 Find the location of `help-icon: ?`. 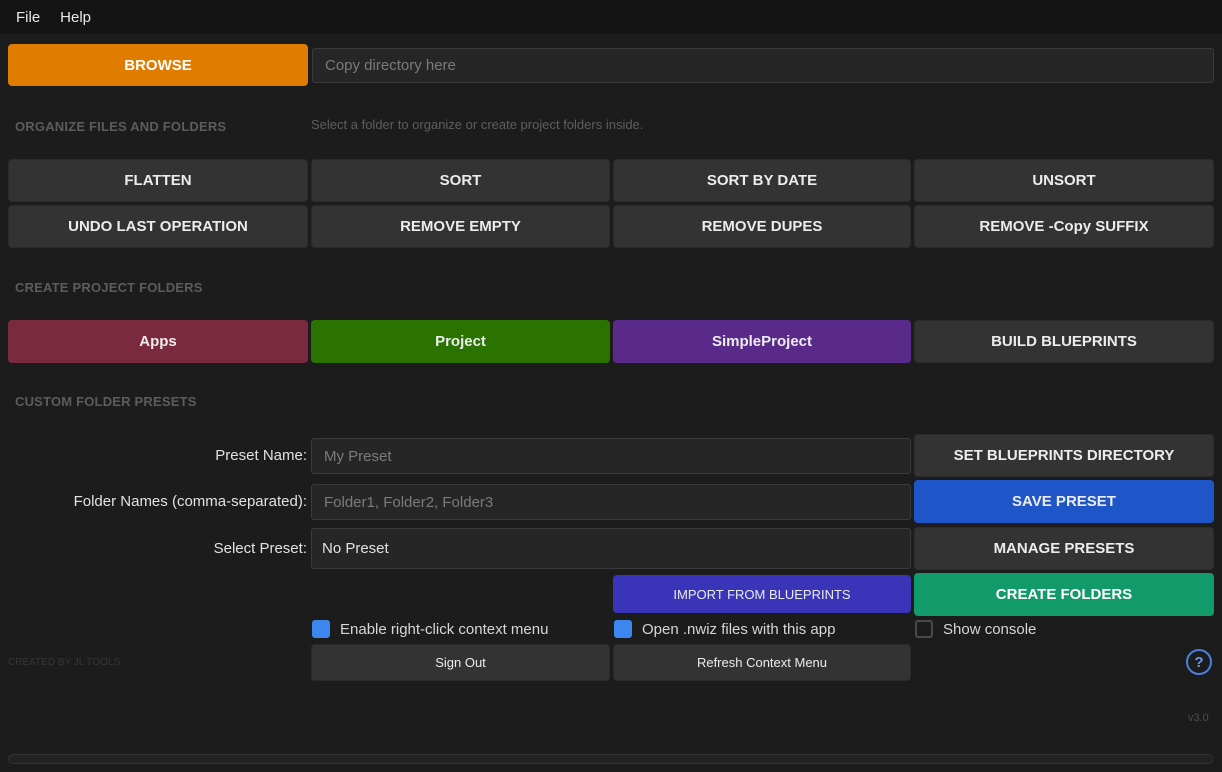

help-icon: ? is located at coordinates (1199, 662).